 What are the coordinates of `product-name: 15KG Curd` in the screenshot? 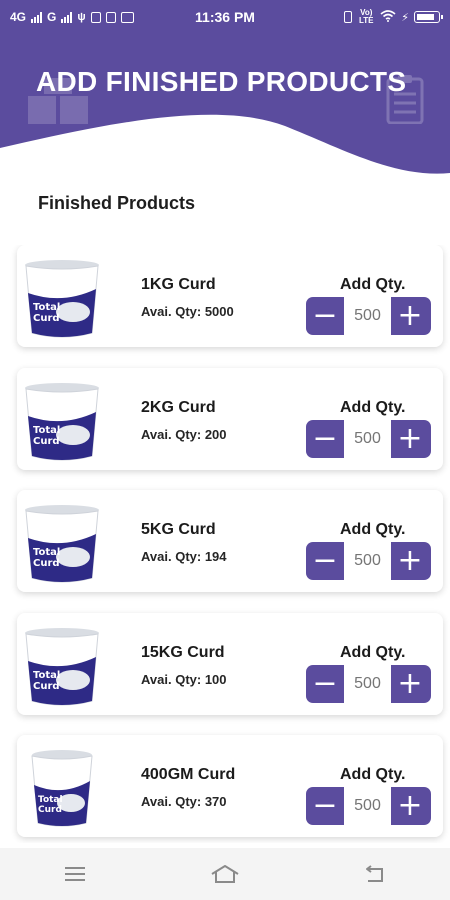 It's located at (183, 652).